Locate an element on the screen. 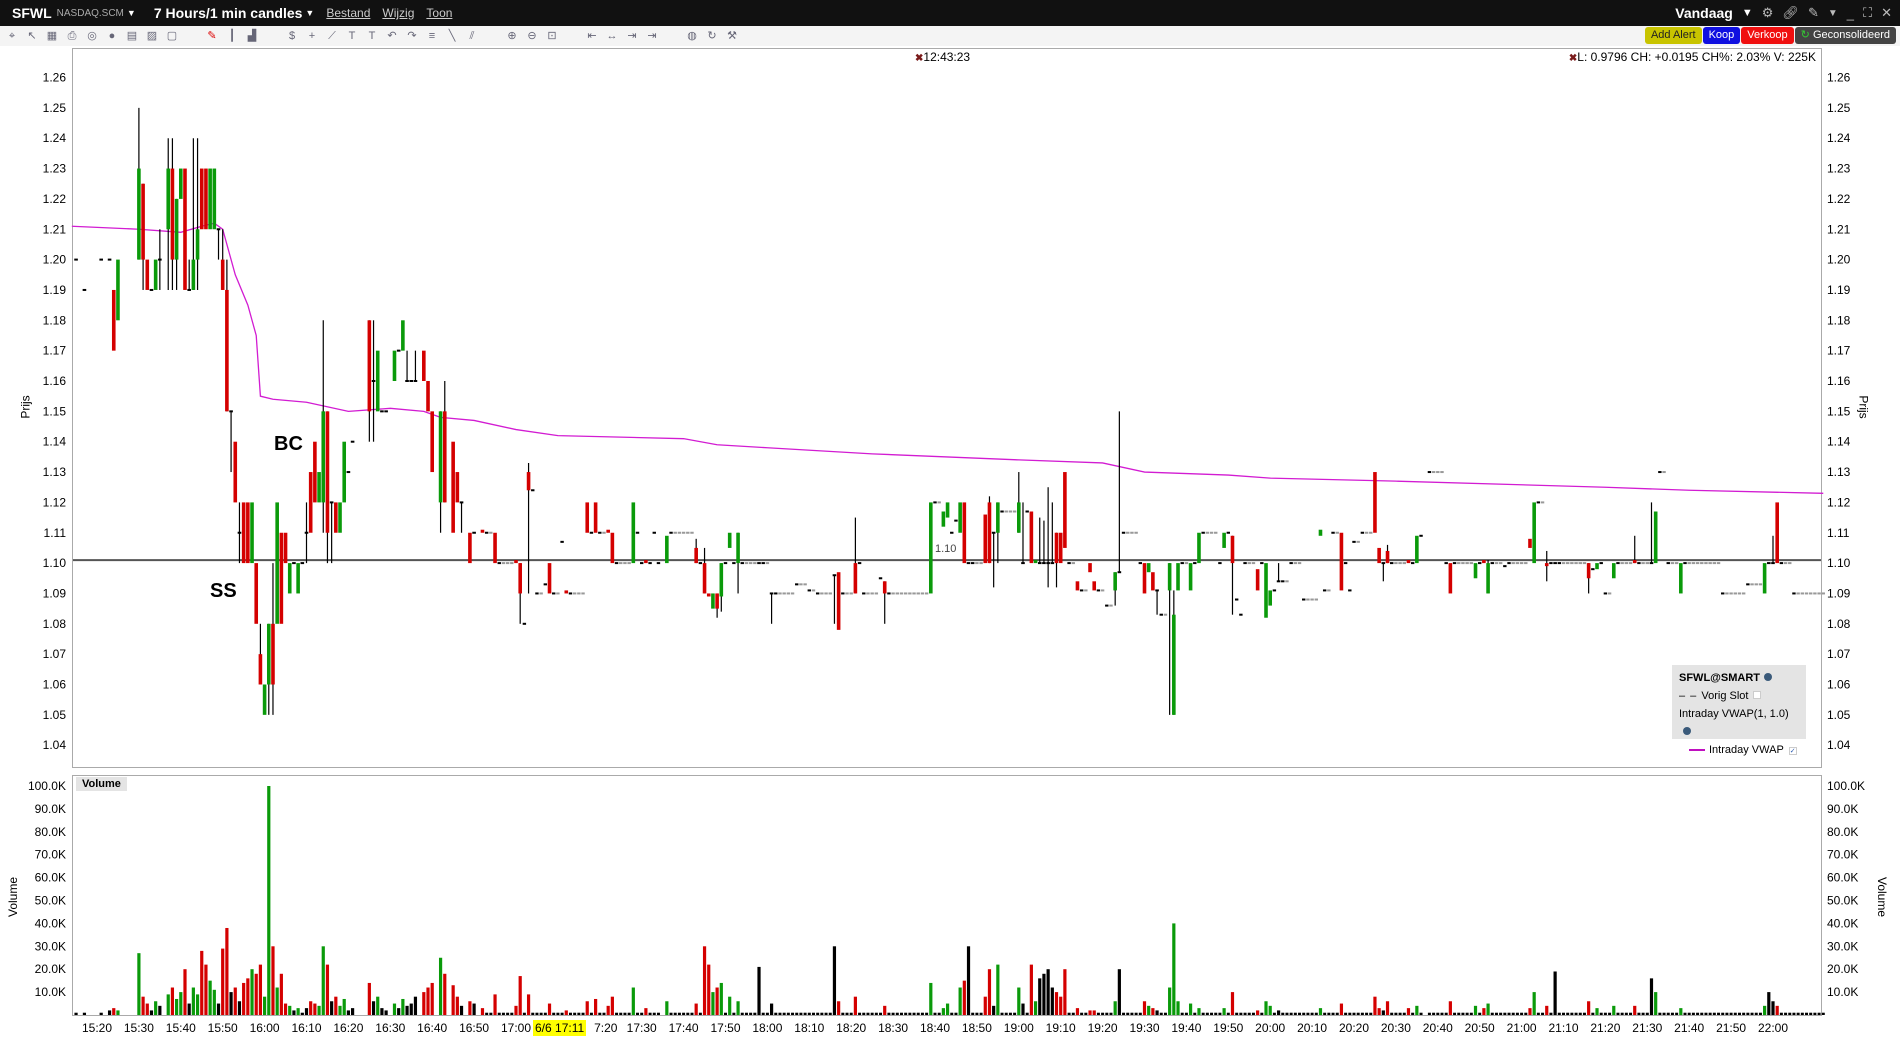 Image resolution: width=1900 pixels, height=1038 pixels. time-tick: 7:20 is located at coordinates (606, 1028).